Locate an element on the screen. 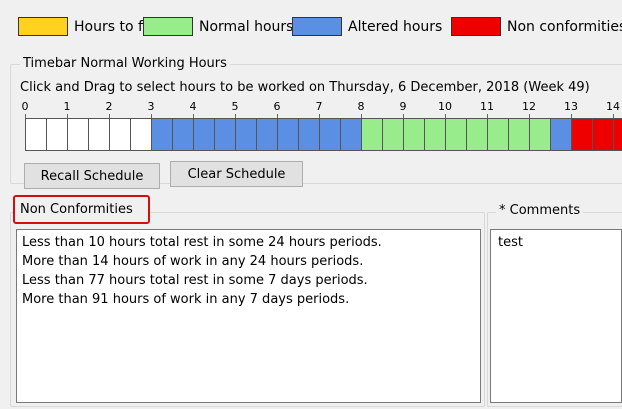  clear-schedule-button: Clear Schedule is located at coordinates (236, 174).